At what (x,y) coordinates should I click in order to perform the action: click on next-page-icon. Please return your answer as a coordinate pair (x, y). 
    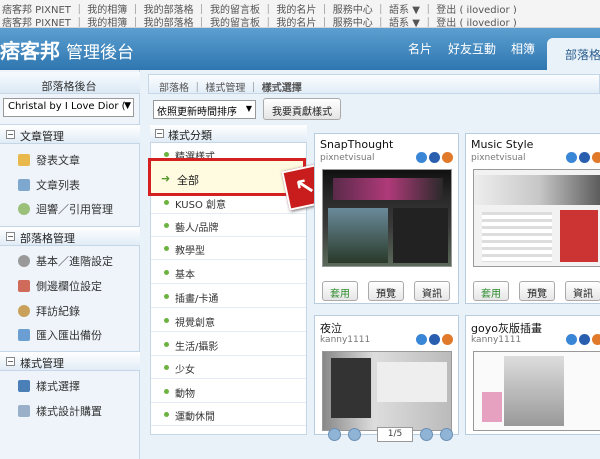
    Looking at the image, I should click on (426, 434).